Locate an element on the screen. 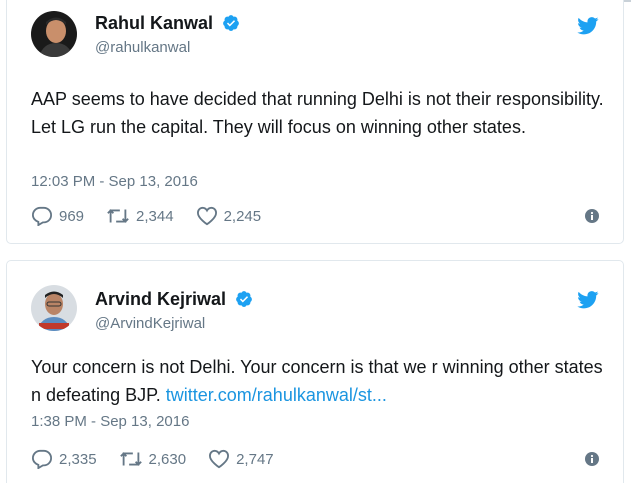 The height and width of the screenshot is (483, 631). retweet-button-1: 2,344 is located at coordinates (140, 216).